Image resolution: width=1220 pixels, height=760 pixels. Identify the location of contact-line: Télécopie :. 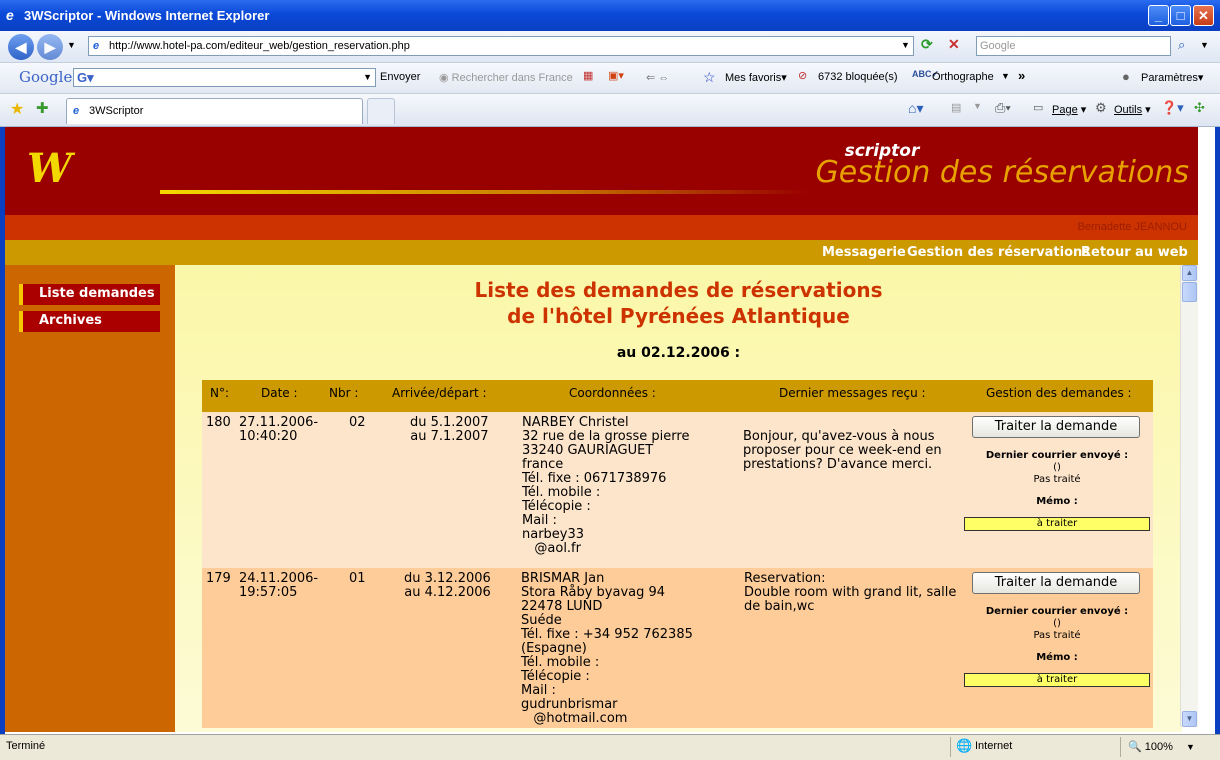
(556, 506).